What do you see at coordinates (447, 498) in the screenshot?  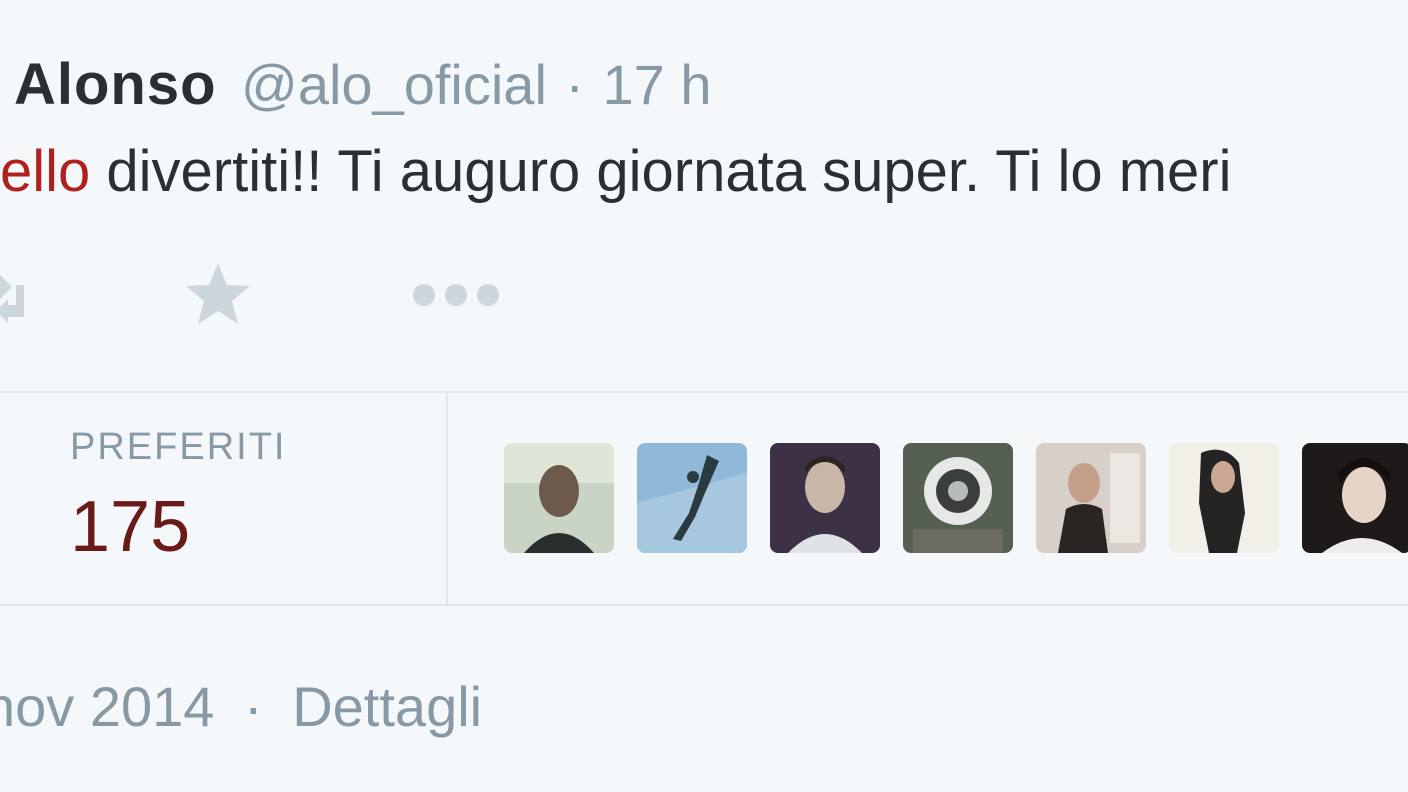 I see `stats-divider-vertical` at bounding box center [447, 498].